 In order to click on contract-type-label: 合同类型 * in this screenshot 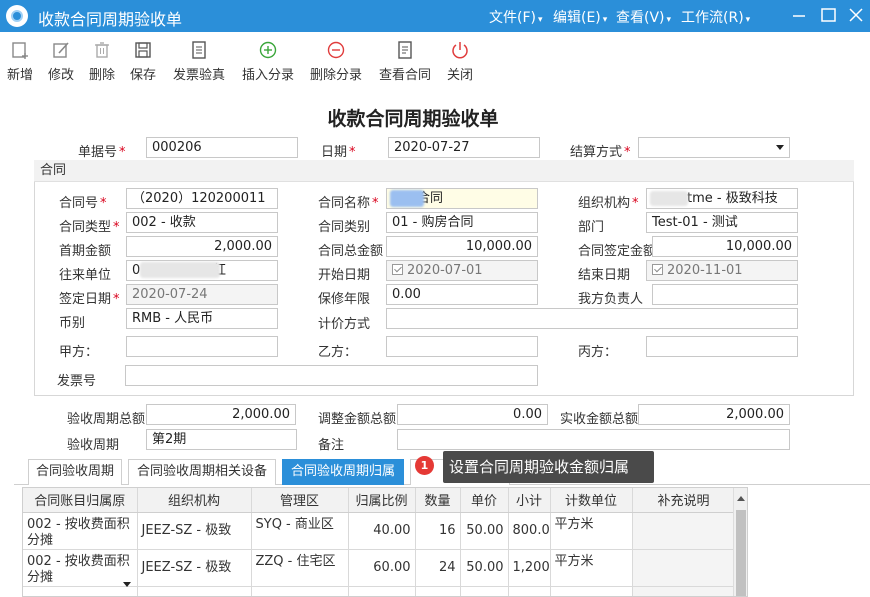, I will do `click(89, 227)`.